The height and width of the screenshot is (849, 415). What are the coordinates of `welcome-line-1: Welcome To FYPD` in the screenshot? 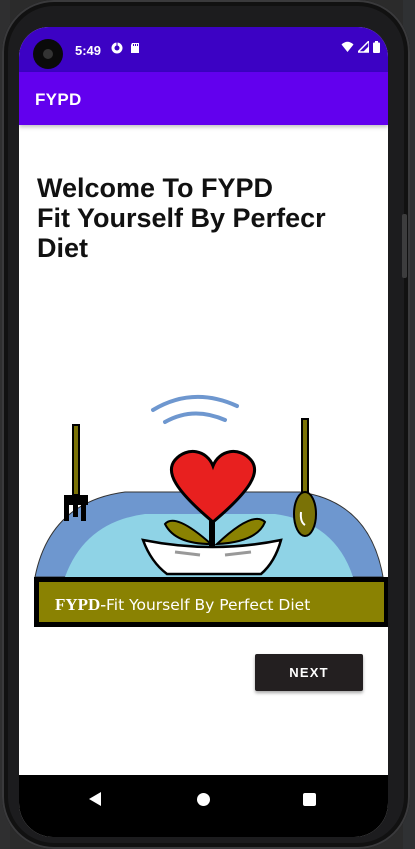 It's located at (155, 188).